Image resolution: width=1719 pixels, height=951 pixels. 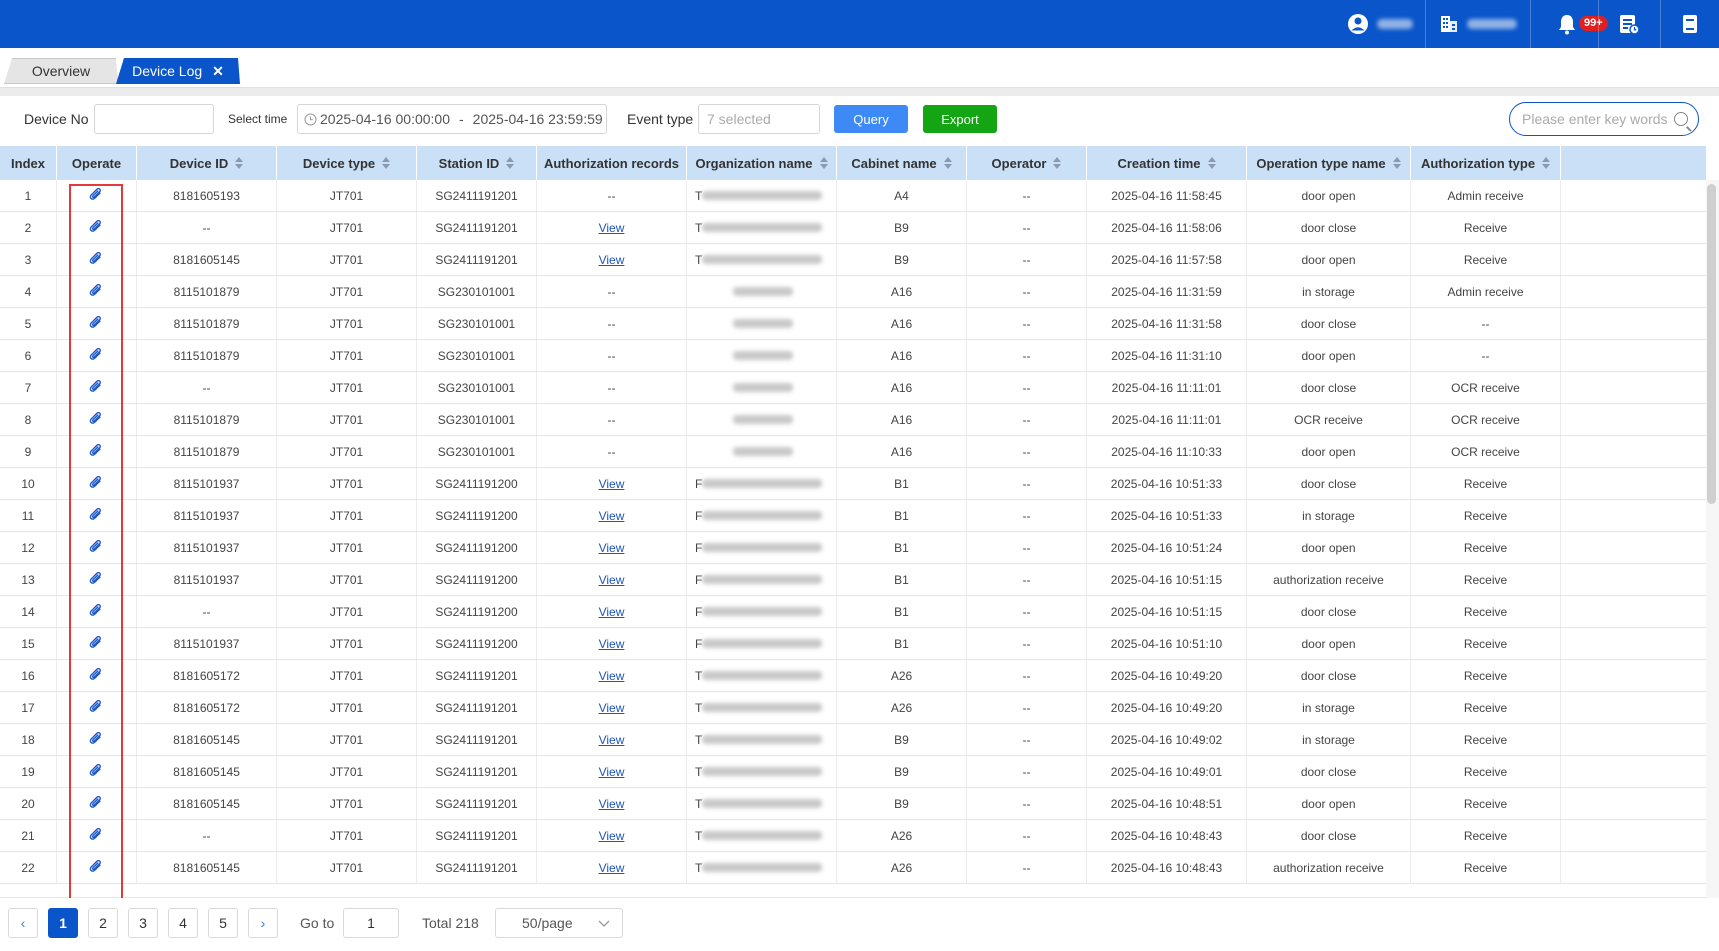 I want to click on column-header: Authorization type, so click(x=1486, y=163).